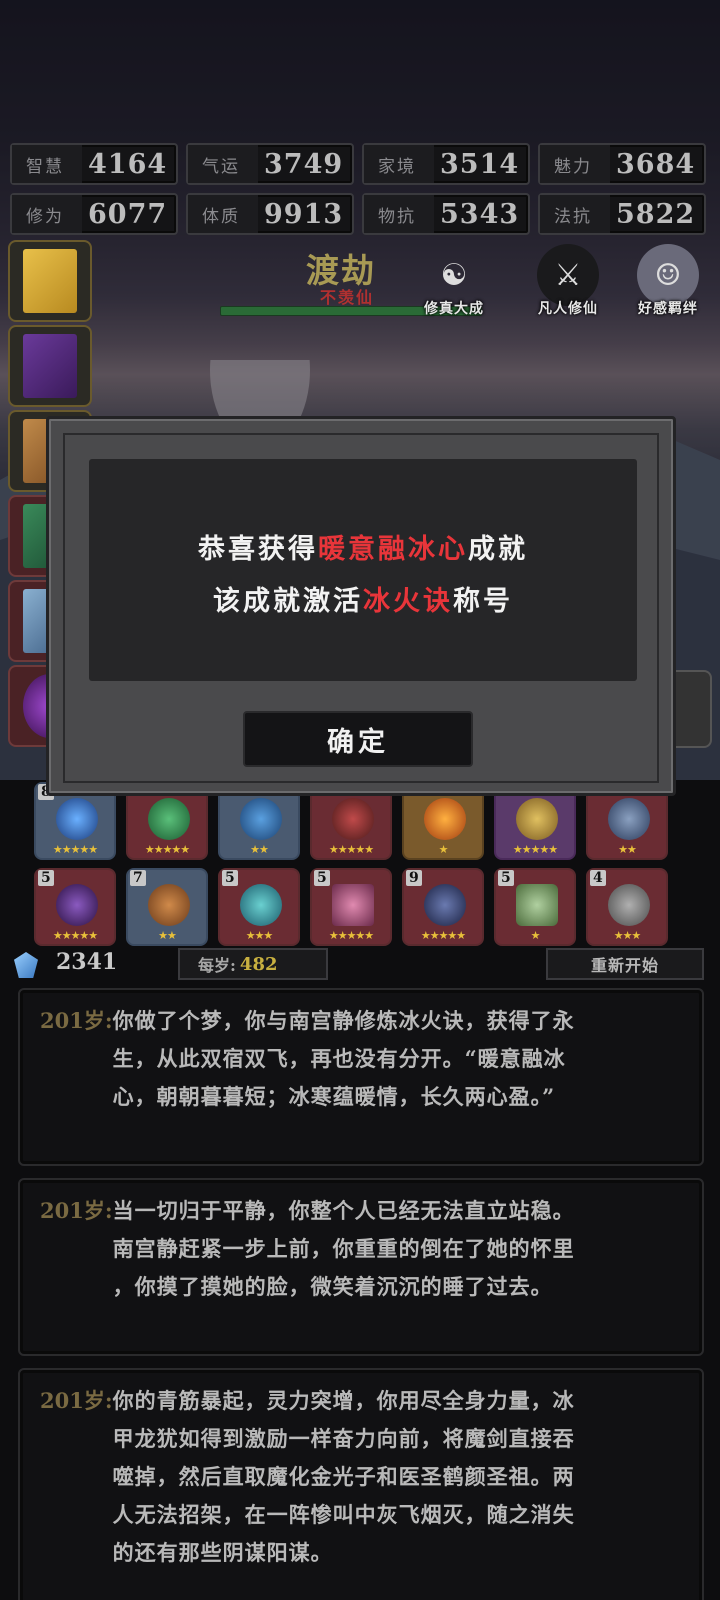  What do you see at coordinates (598, 878) in the screenshot?
I see `item-level: 4` at bounding box center [598, 878].